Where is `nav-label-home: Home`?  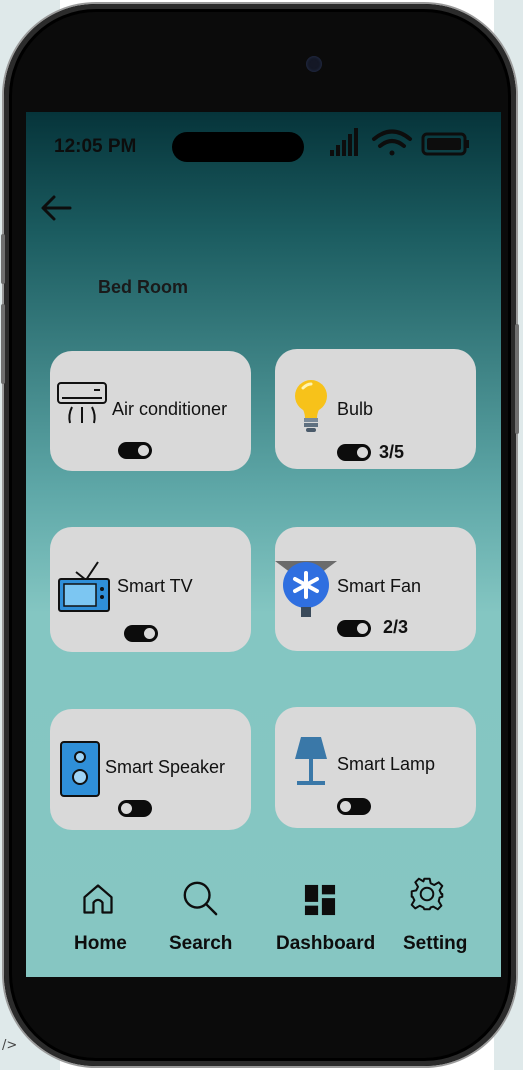 nav-label-home: Home is located at coordinates (100, 943).